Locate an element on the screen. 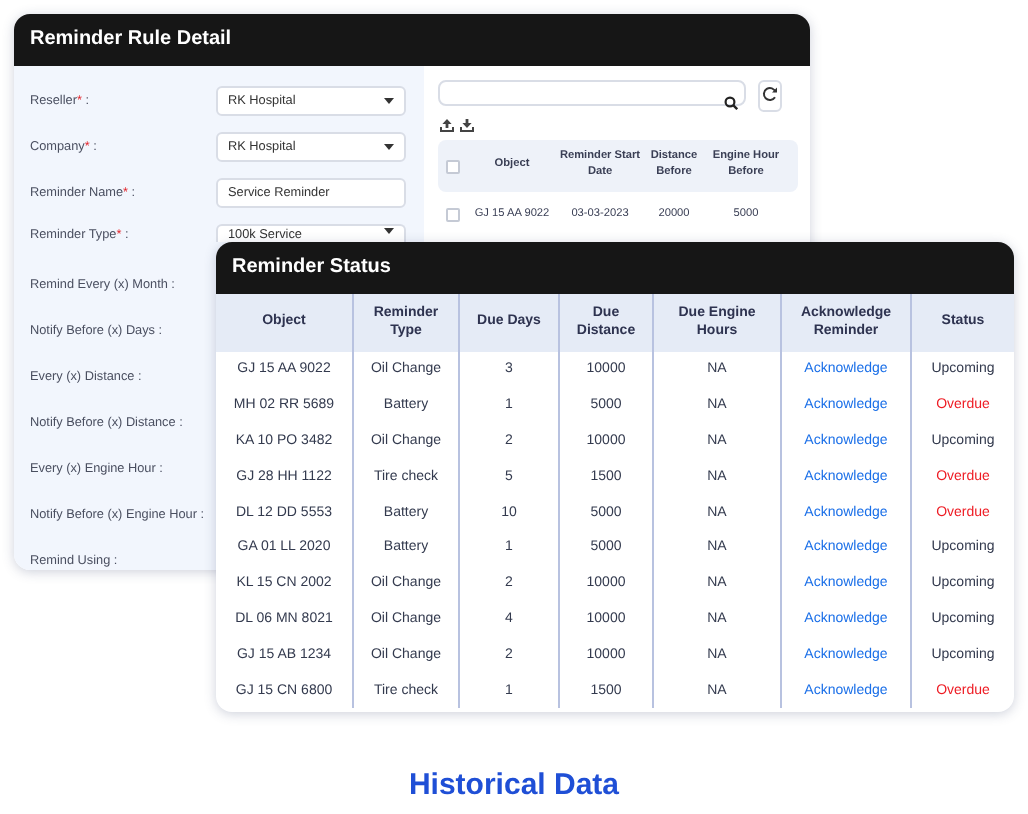 This screenshot has height=814, width=1028. search-field is located at coordinates (592, 93).